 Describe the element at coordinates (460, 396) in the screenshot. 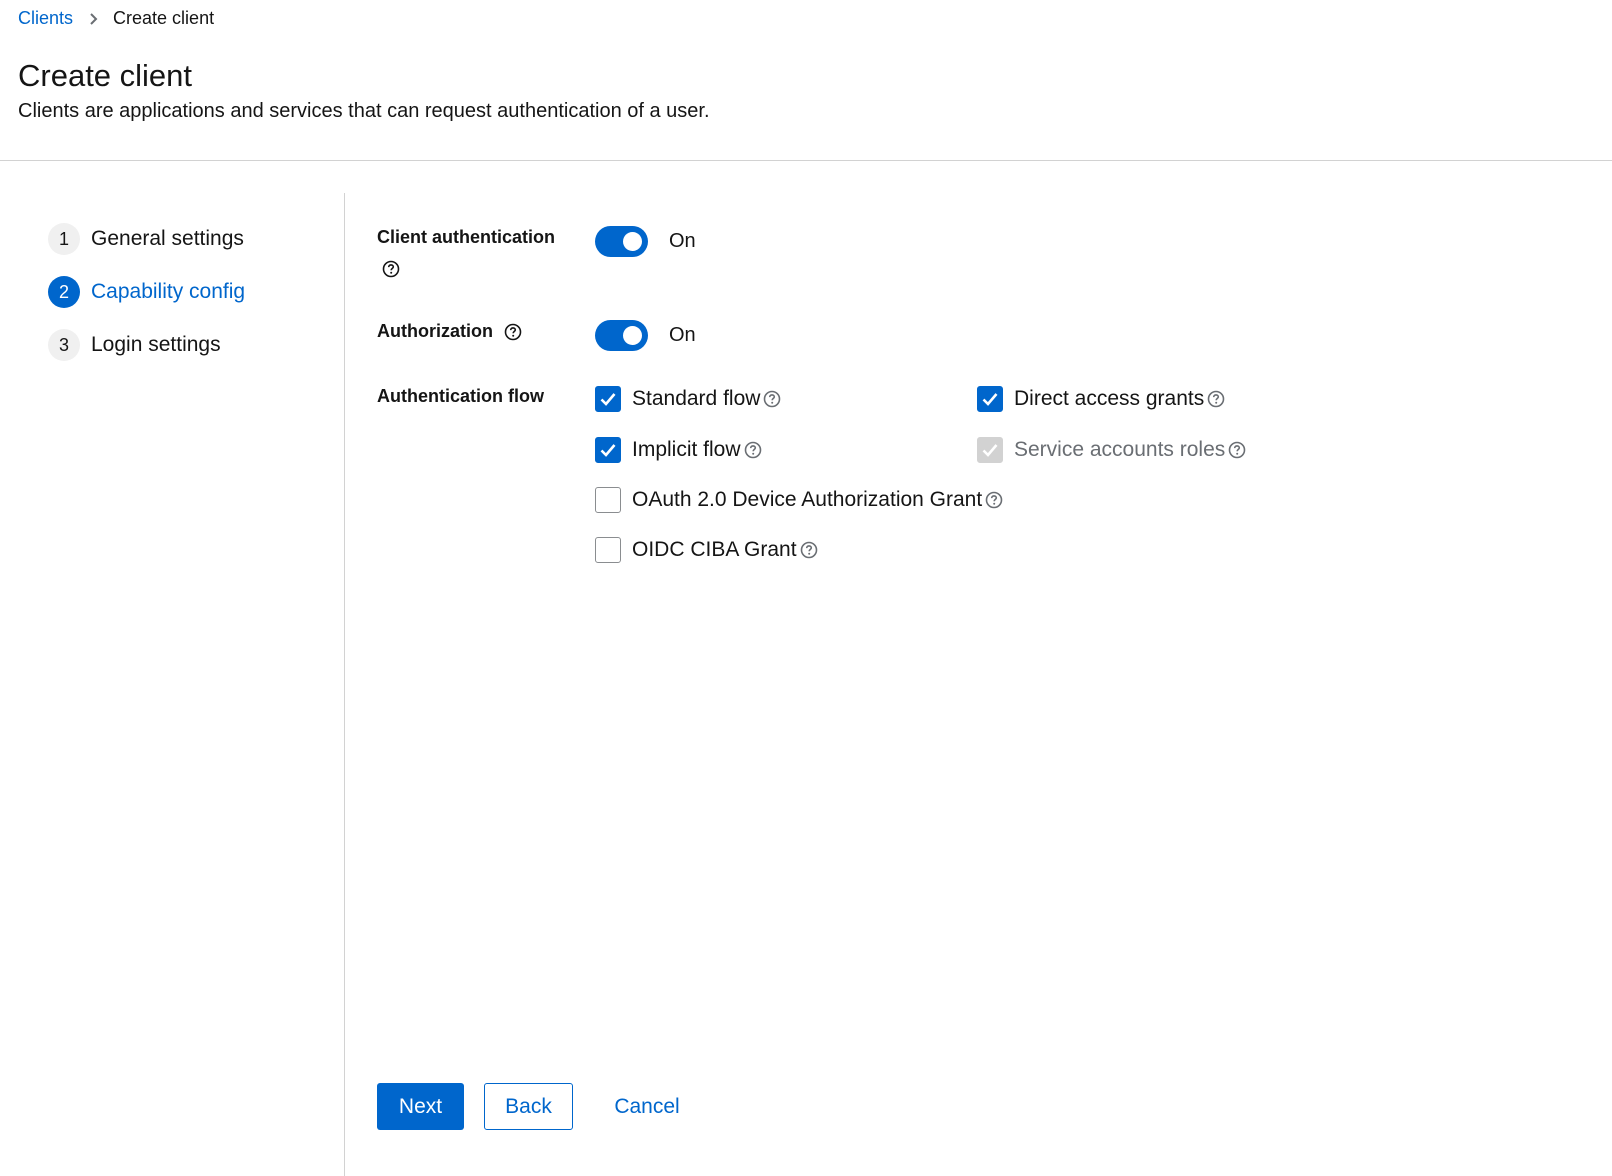

I see `authentication-flow-label: Authentication flow` at that location.